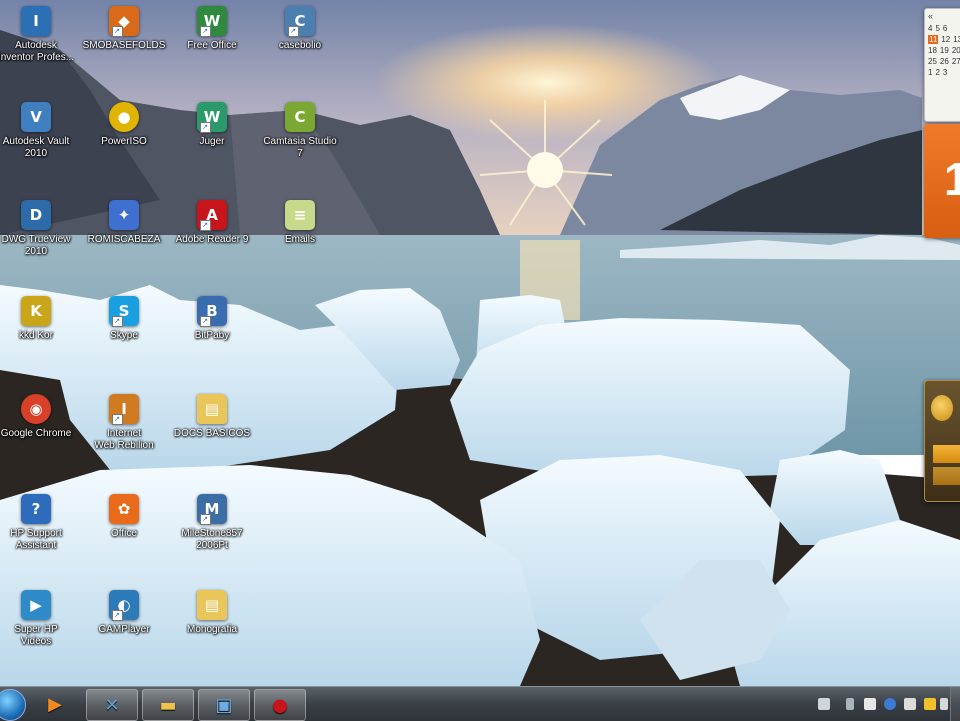 This screenshot has height=721, width=960. Describe the element at coordinates (870, 704) in the screenshot. I see `network-icon` at that location.